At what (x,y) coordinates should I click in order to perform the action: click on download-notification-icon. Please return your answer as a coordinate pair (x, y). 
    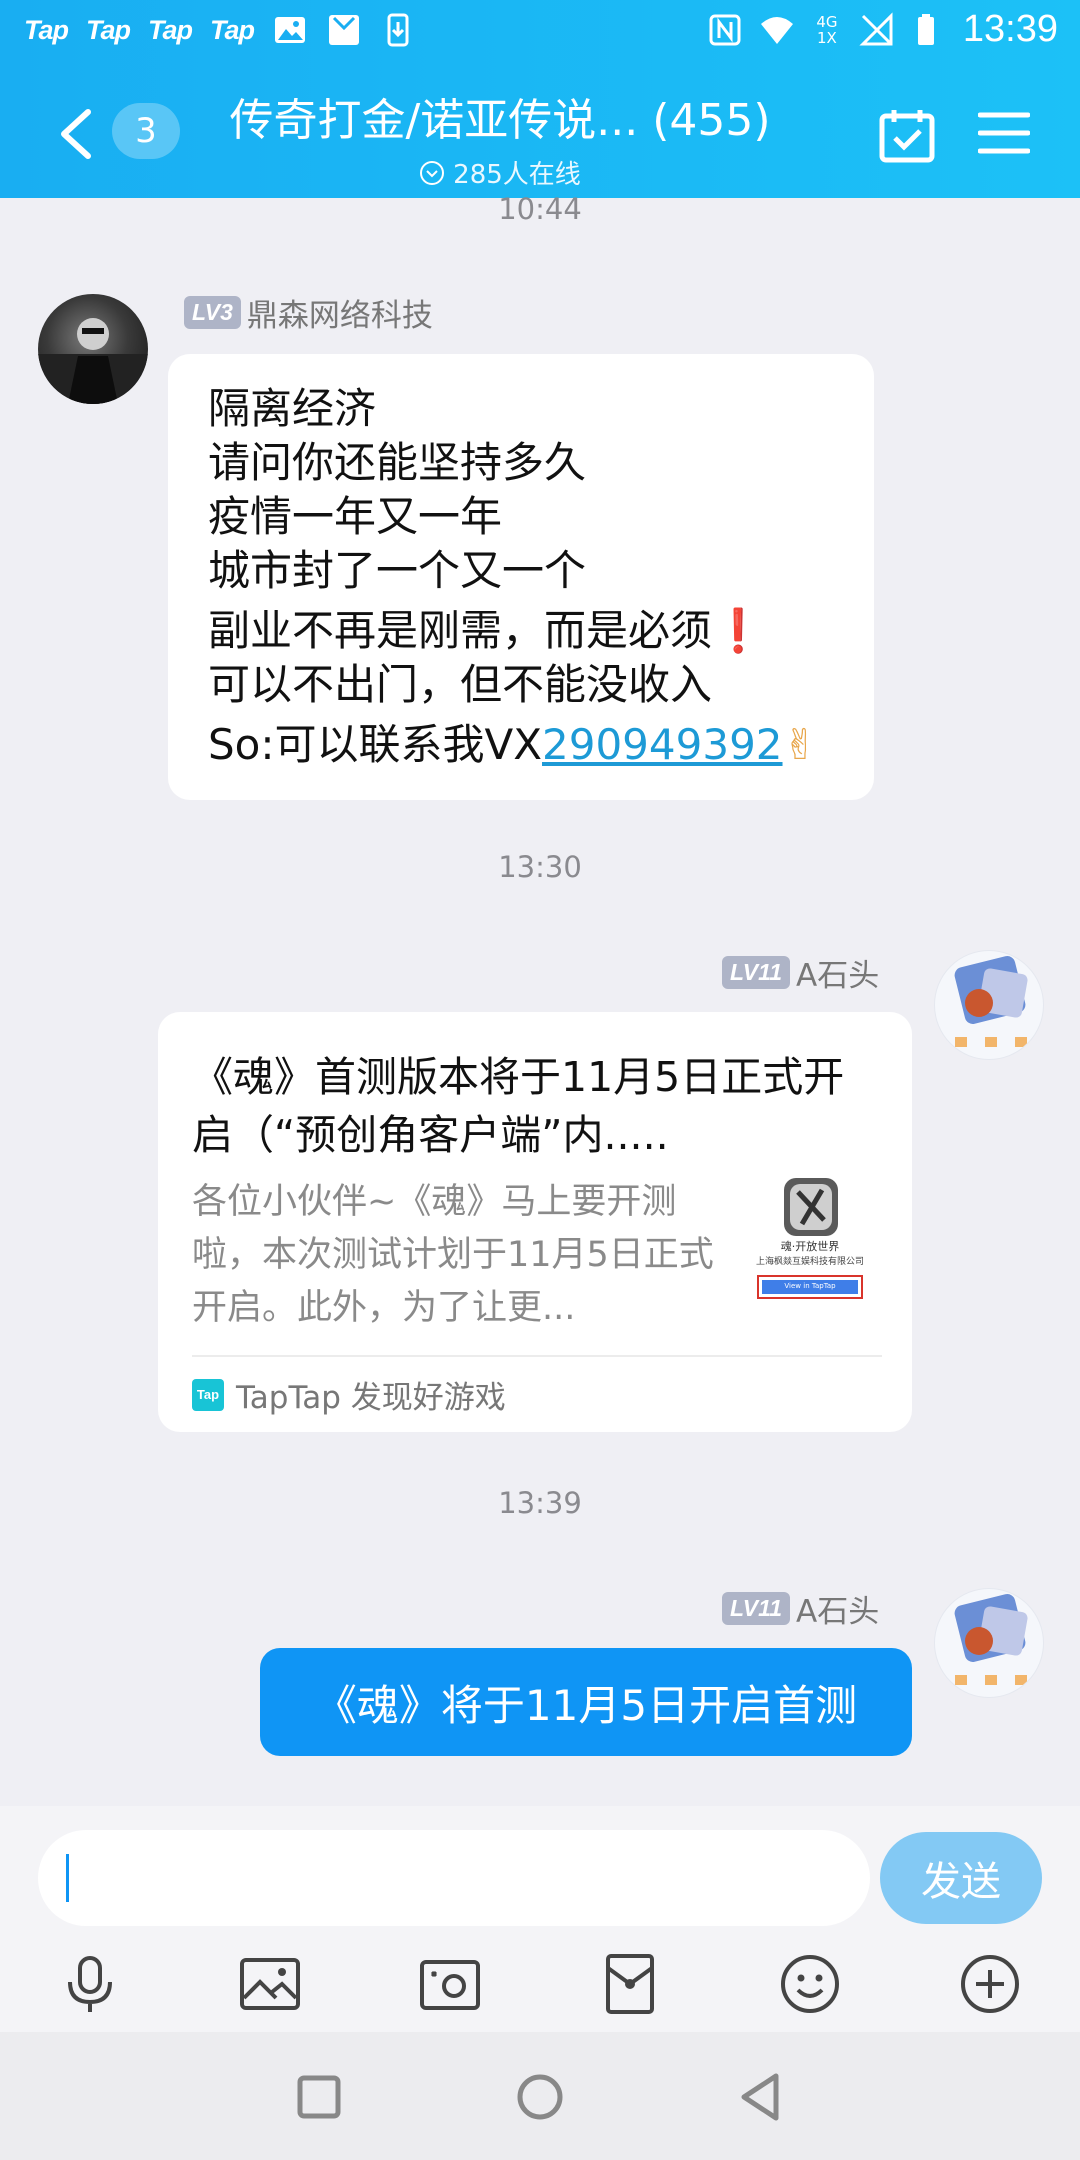
    Looking at the image, I should click on (398, 30).